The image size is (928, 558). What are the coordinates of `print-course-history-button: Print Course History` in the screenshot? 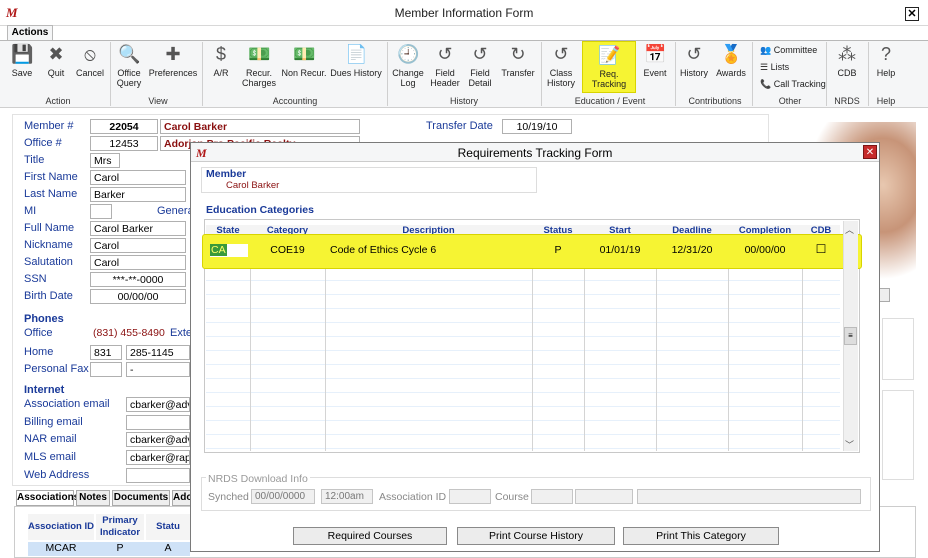 It's located at (536, 536).